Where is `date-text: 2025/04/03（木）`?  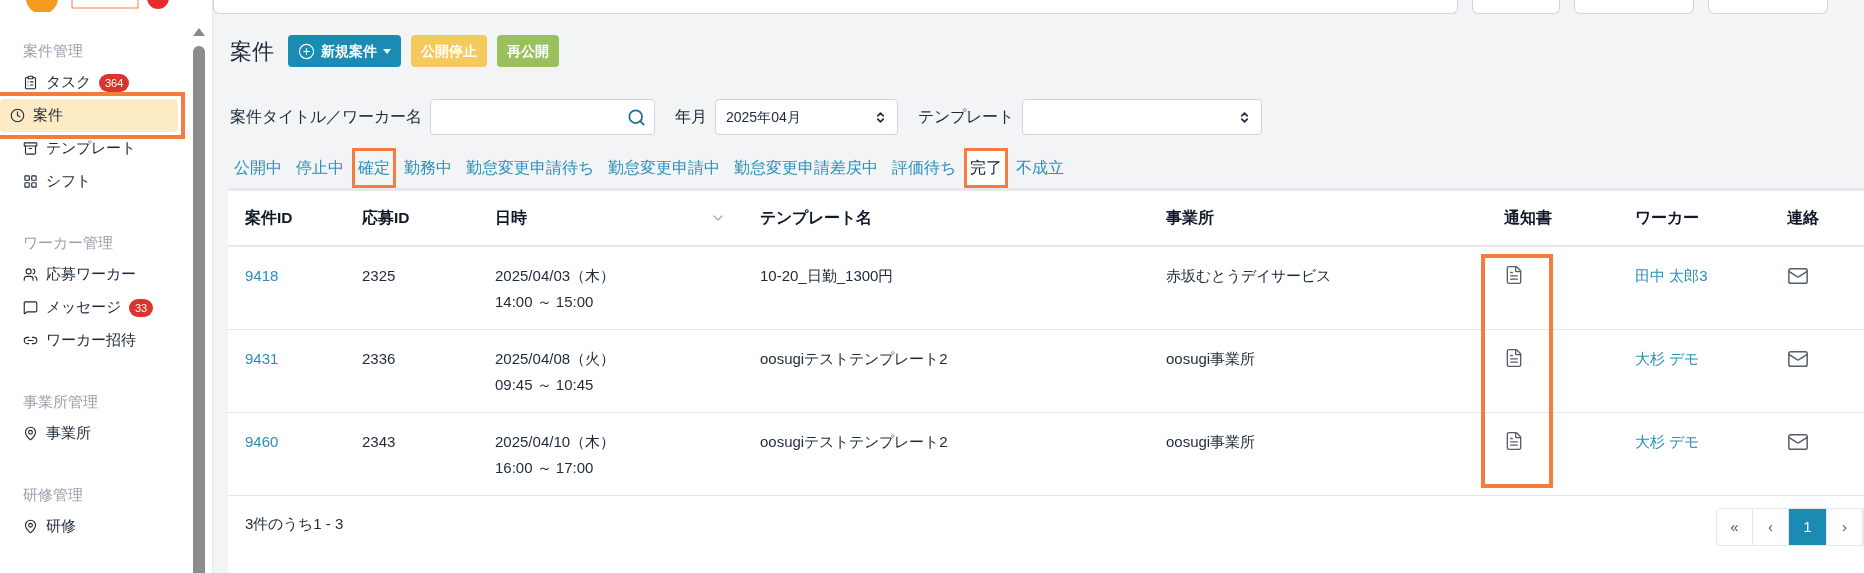 date-text: 2025/04/03（木） is located at coordinates (556, 276).